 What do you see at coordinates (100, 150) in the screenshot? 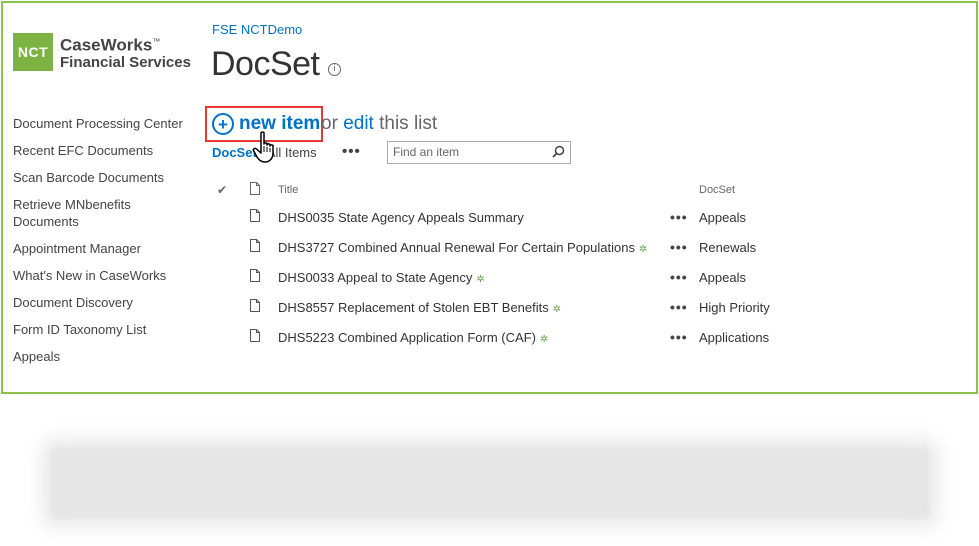
I see `nav-item-recent-efc-documents: Recent EFC Documents` at bounding box center [100, 150].